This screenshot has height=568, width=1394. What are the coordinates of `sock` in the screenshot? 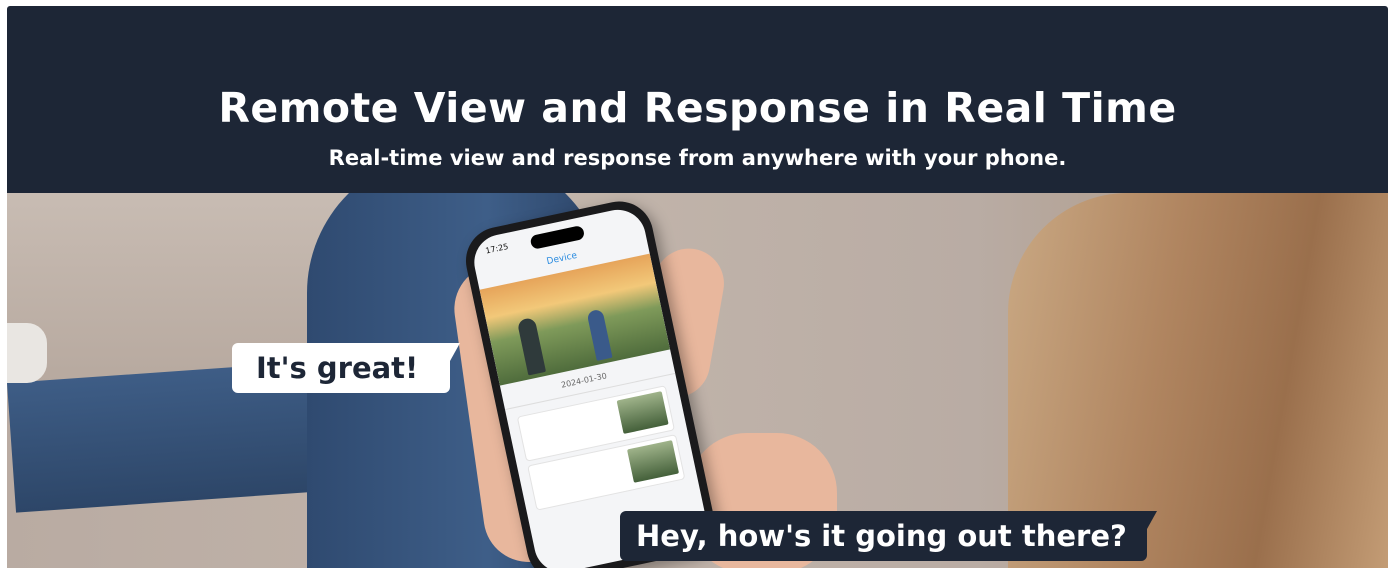 It's located at (27, 353).